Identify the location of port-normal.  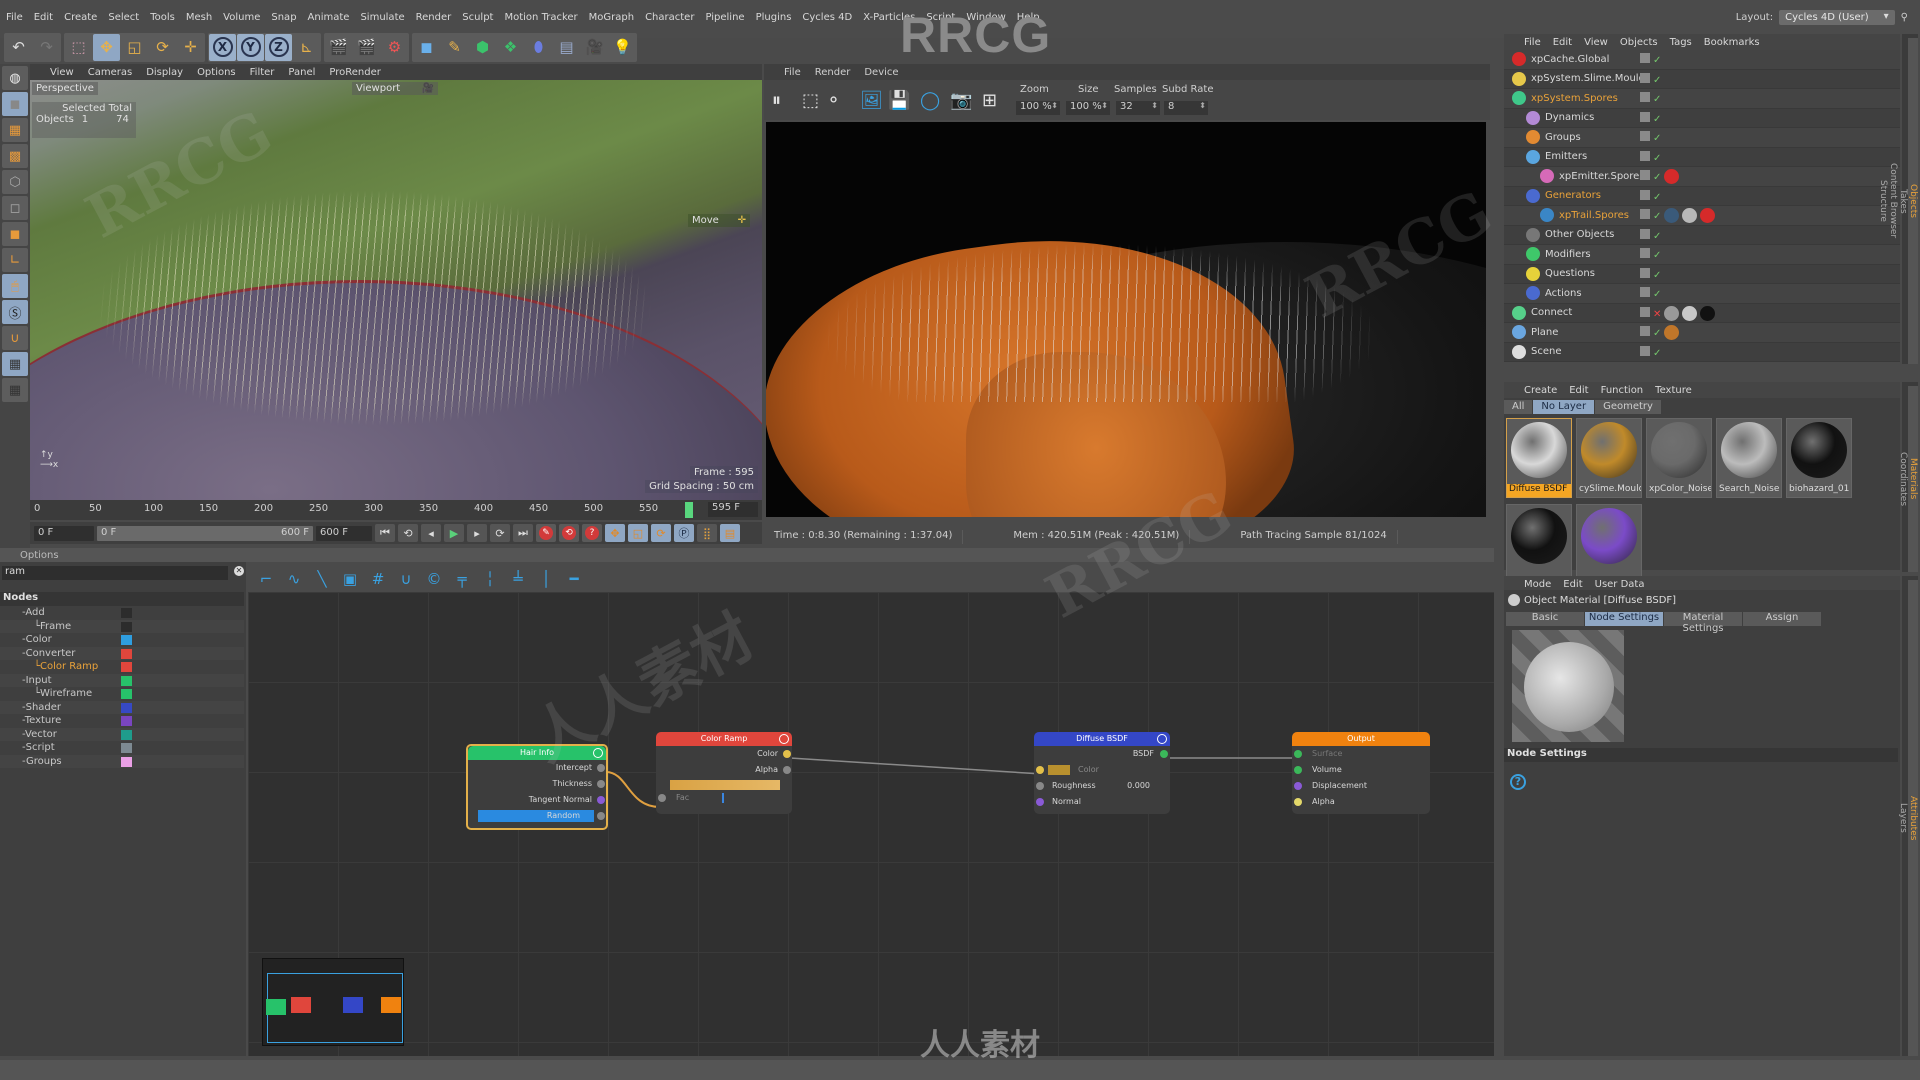
(1040, 802).